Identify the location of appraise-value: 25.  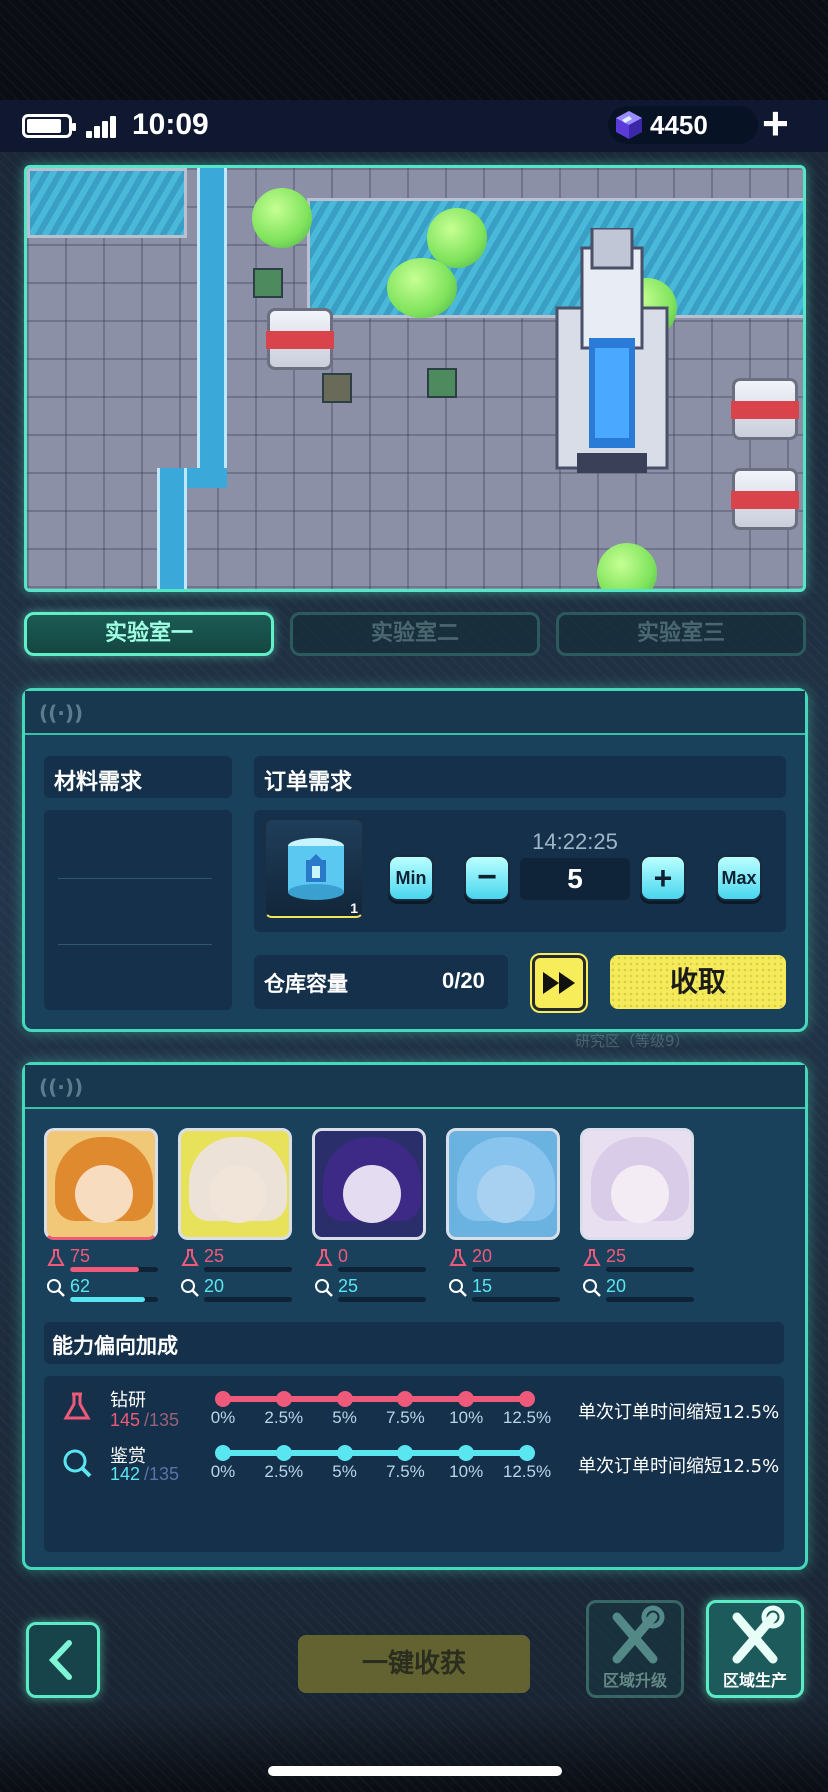
(348, 1286).